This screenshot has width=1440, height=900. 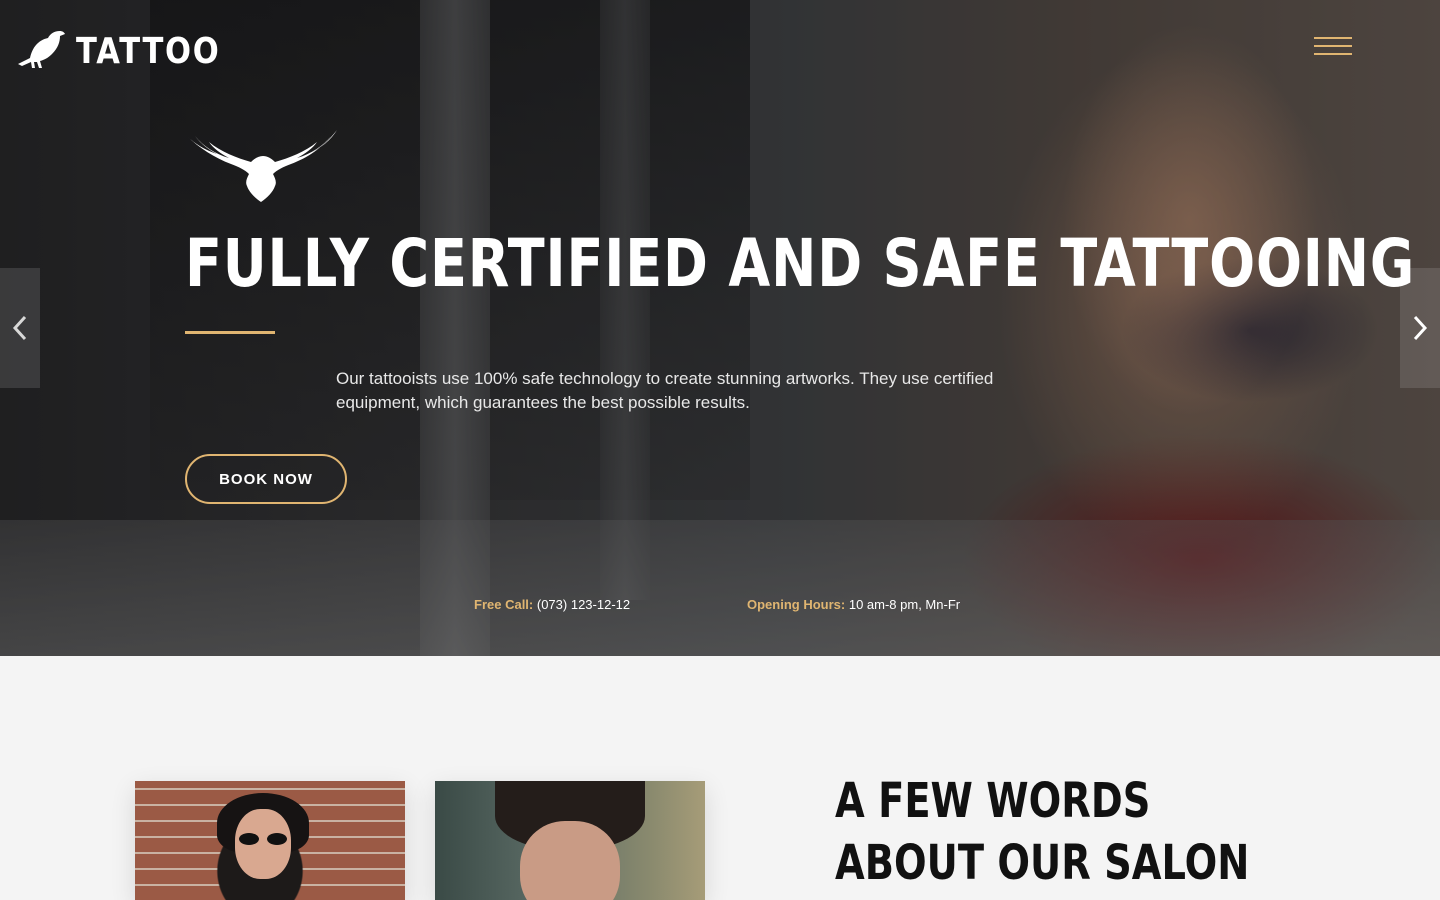 I want to click on logo-text: TATTOO, so click(x=148, y=51).